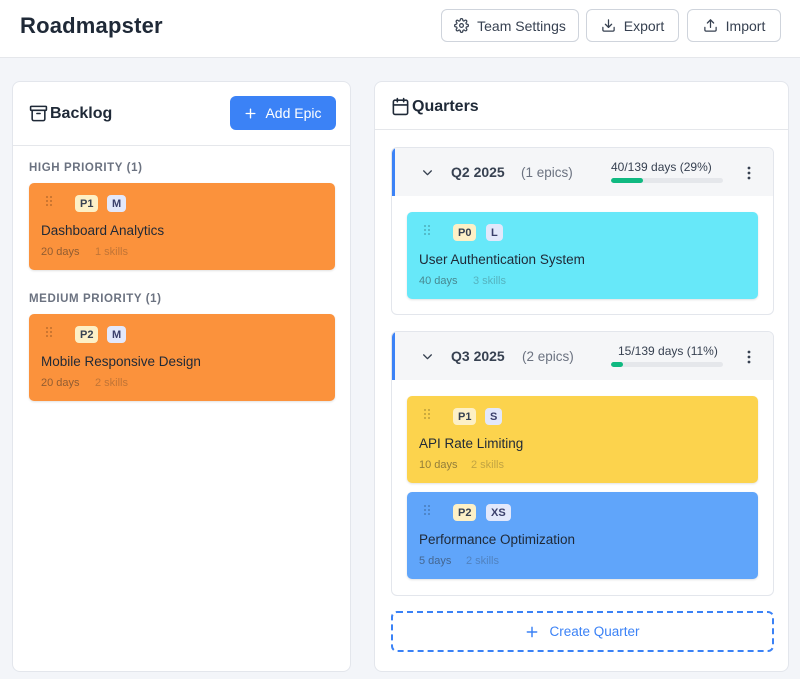 The width and height of the screenshot is (800, 679). I want to click on epic-card: P1 S API Rate Limiting 10 days 2 skills, so click(582, 439).